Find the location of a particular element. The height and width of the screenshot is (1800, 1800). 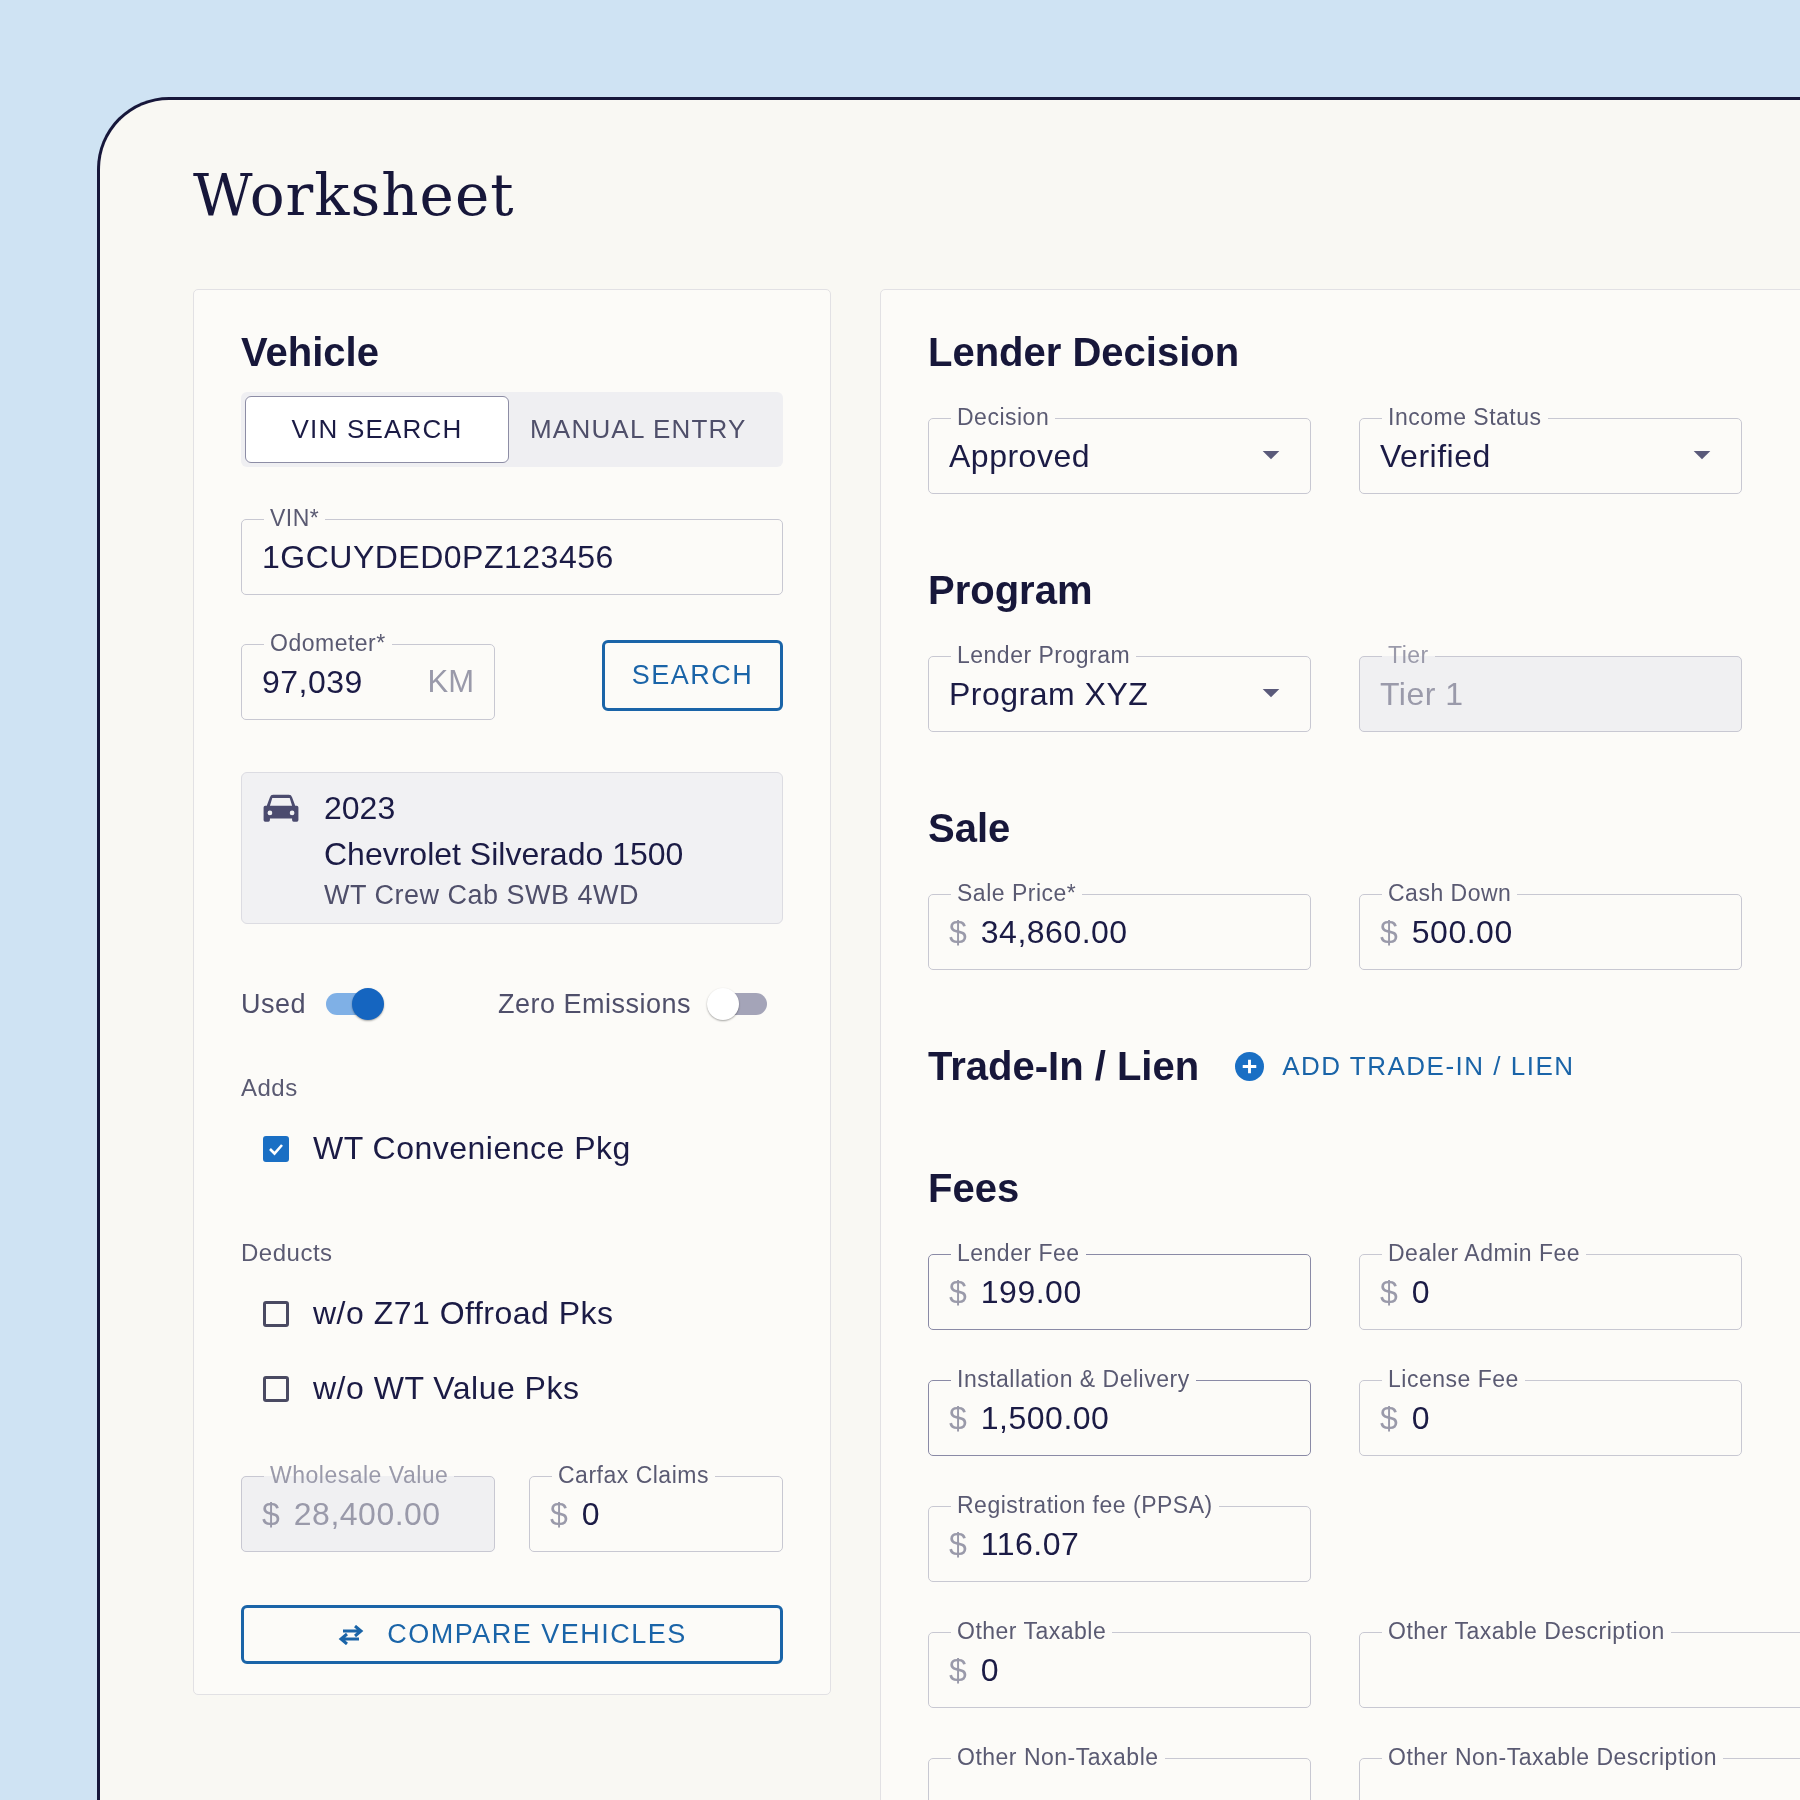

page-title: Worksheet is located at coordinates (354, 195).